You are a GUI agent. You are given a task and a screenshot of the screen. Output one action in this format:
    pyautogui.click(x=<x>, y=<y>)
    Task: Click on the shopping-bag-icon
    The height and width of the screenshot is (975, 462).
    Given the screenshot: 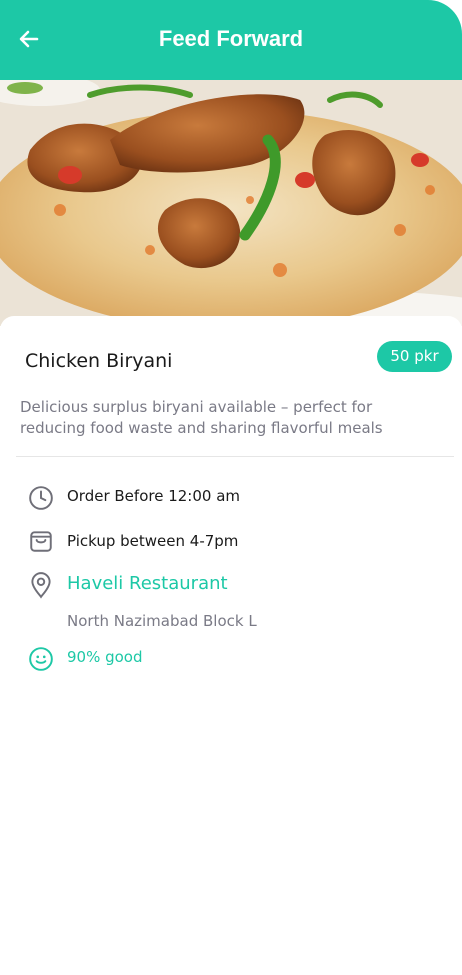 What is the action you would take?
    pyautogui.click(x=41, y=541)
    